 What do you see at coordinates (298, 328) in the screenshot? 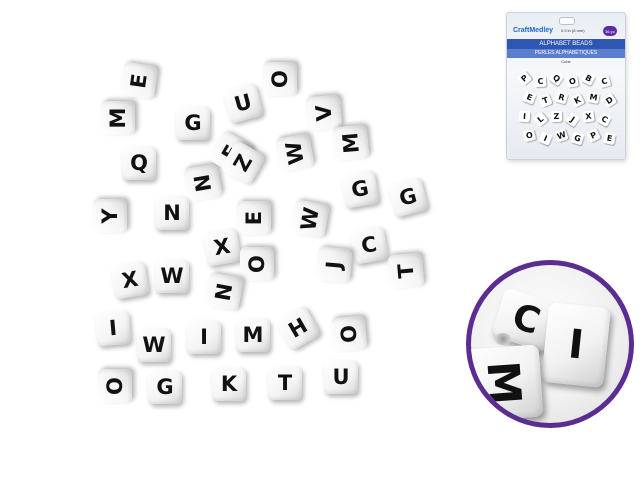
I see `letter-bead: H` at bounding box center [298, 328].